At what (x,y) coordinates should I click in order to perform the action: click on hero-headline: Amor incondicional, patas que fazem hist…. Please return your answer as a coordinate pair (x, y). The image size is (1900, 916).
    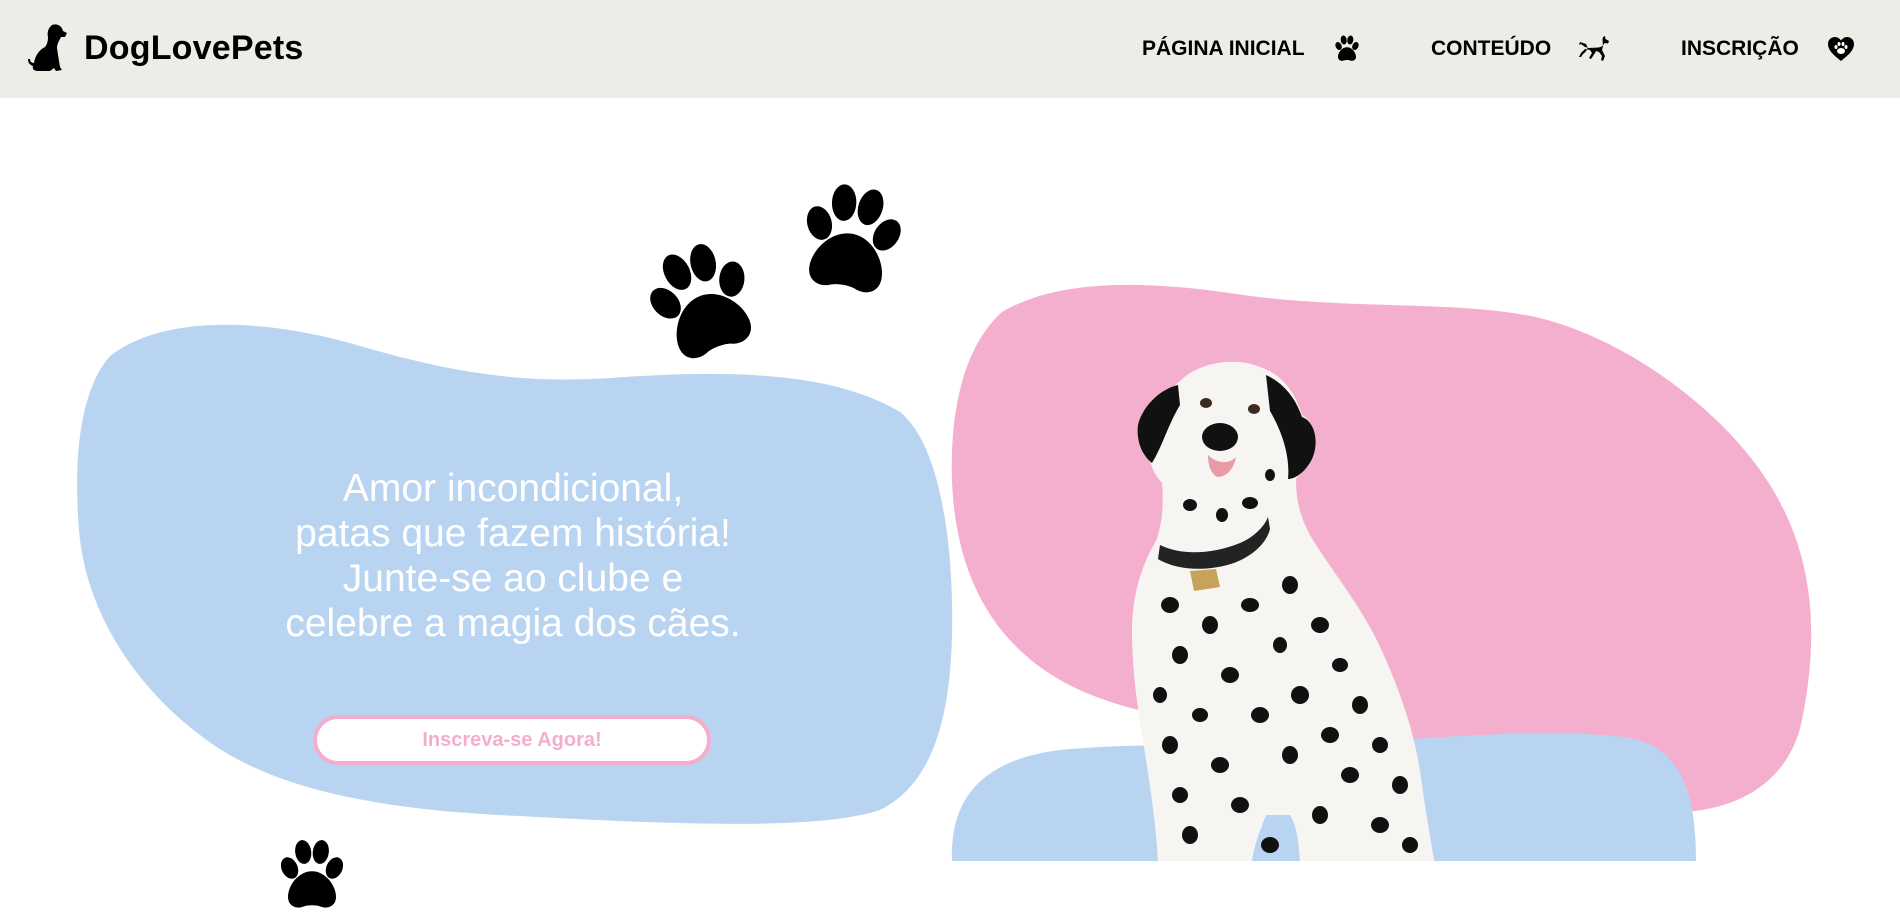
    Looking at the image, I should click on (513, 556).